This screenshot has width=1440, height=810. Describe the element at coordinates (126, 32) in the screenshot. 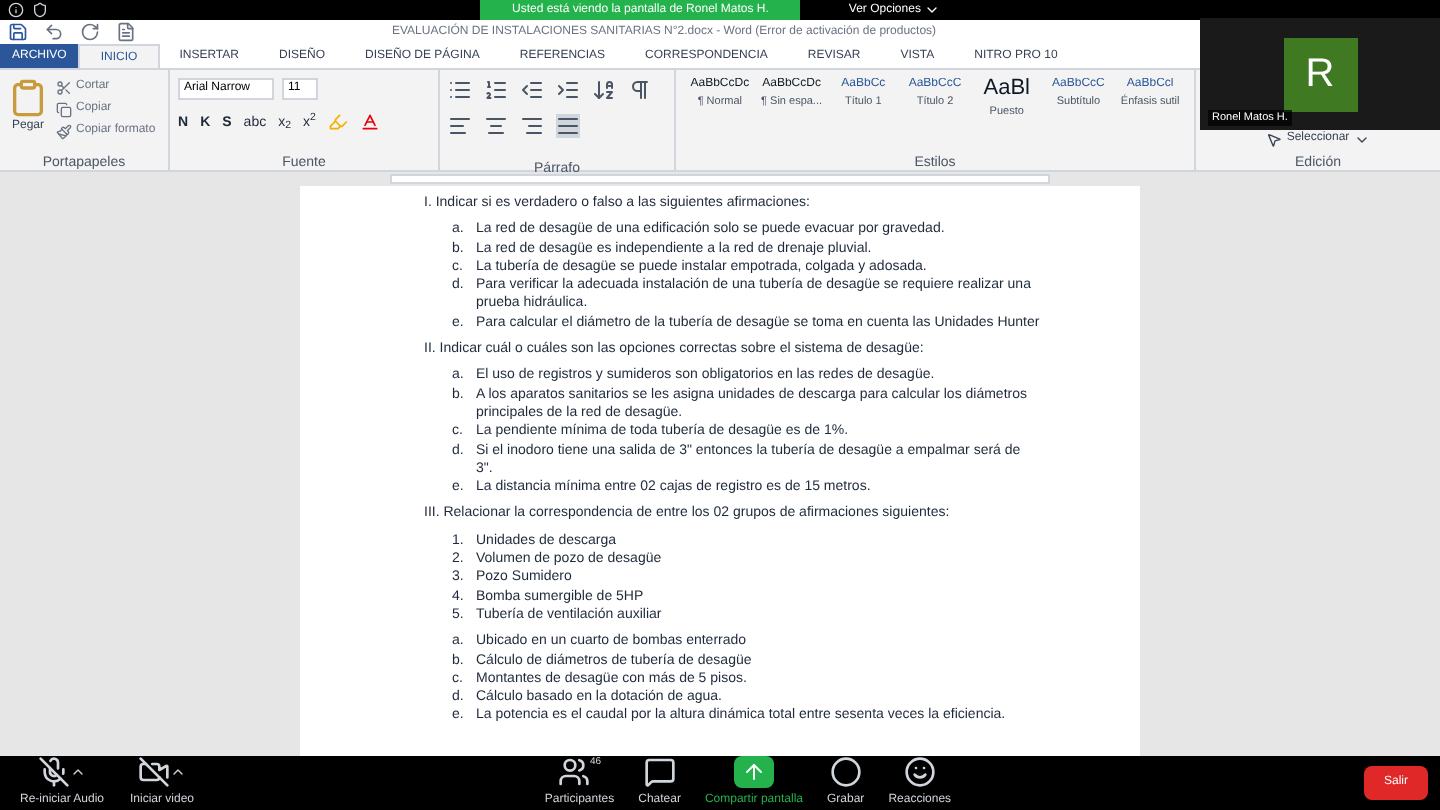

I see `new-document-icon` at that location.